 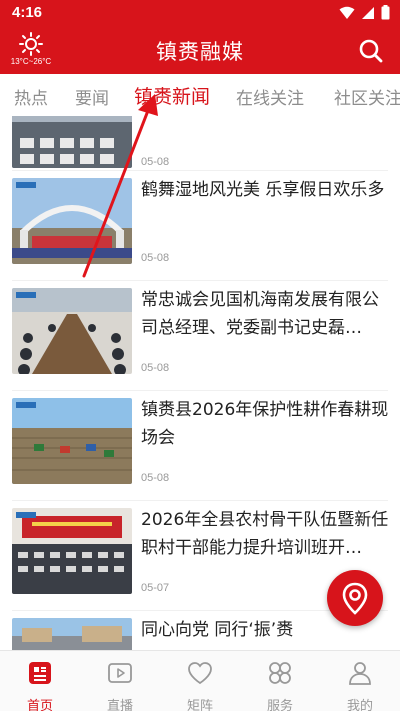 What do you see at coordinates (270, 96) in the screenshot?
I see `tab-online-focus: 在线关注` at bounding box center [270, 96].